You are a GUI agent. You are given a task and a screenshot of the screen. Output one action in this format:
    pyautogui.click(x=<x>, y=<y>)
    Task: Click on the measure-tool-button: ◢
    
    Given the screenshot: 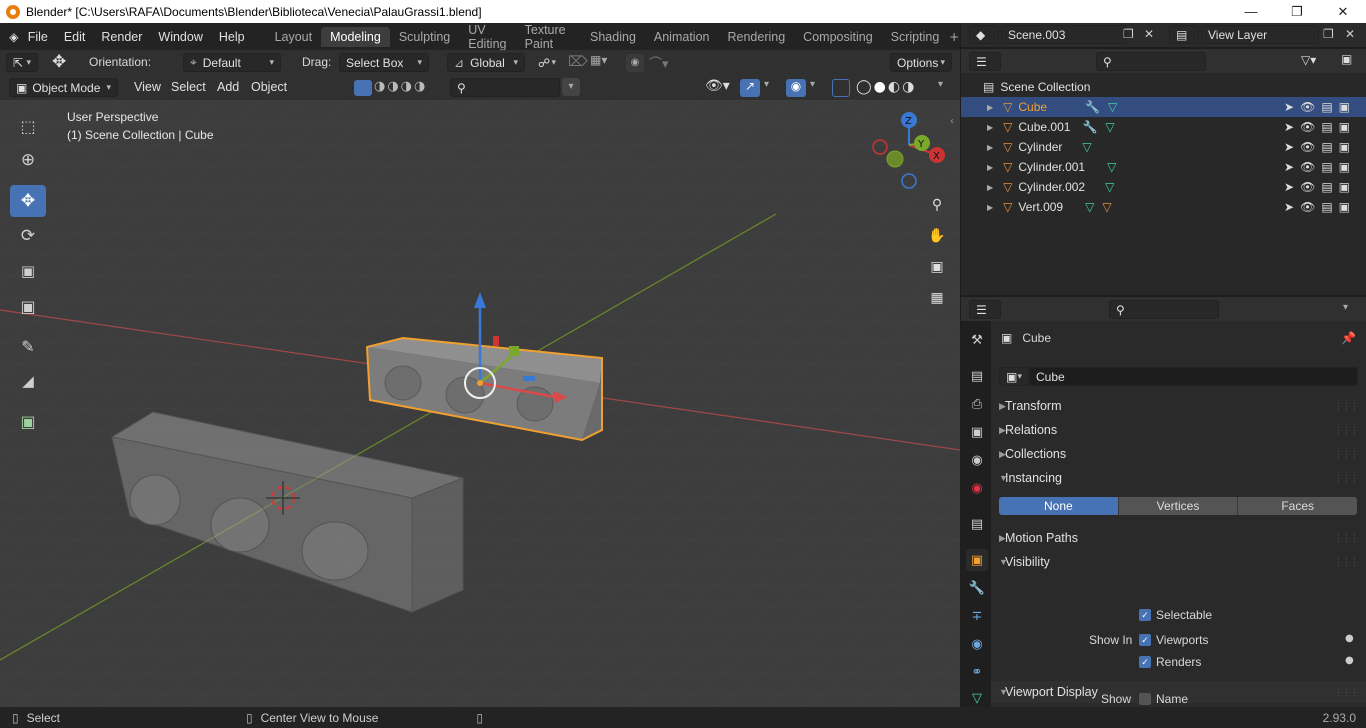 What is the action you would take?
    pyautogui.click(x=28, y=381)
    